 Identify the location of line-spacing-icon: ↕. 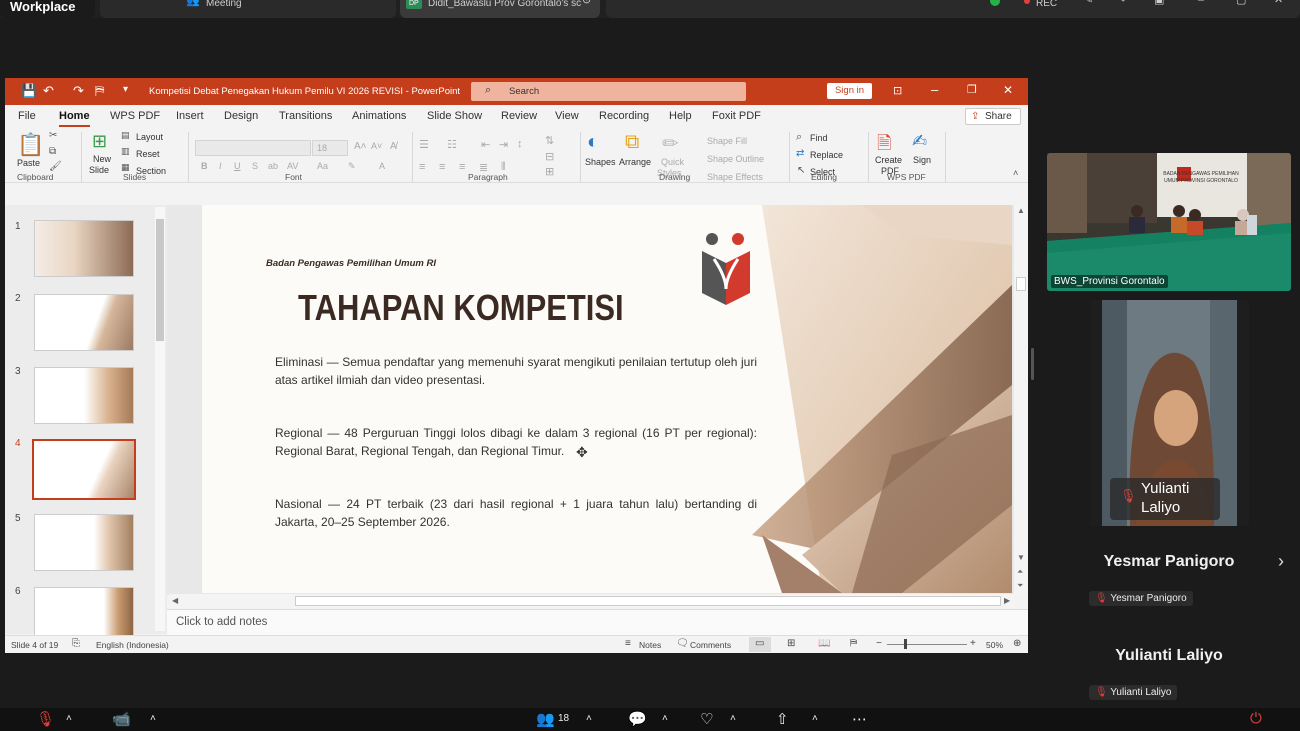
(520, 144).